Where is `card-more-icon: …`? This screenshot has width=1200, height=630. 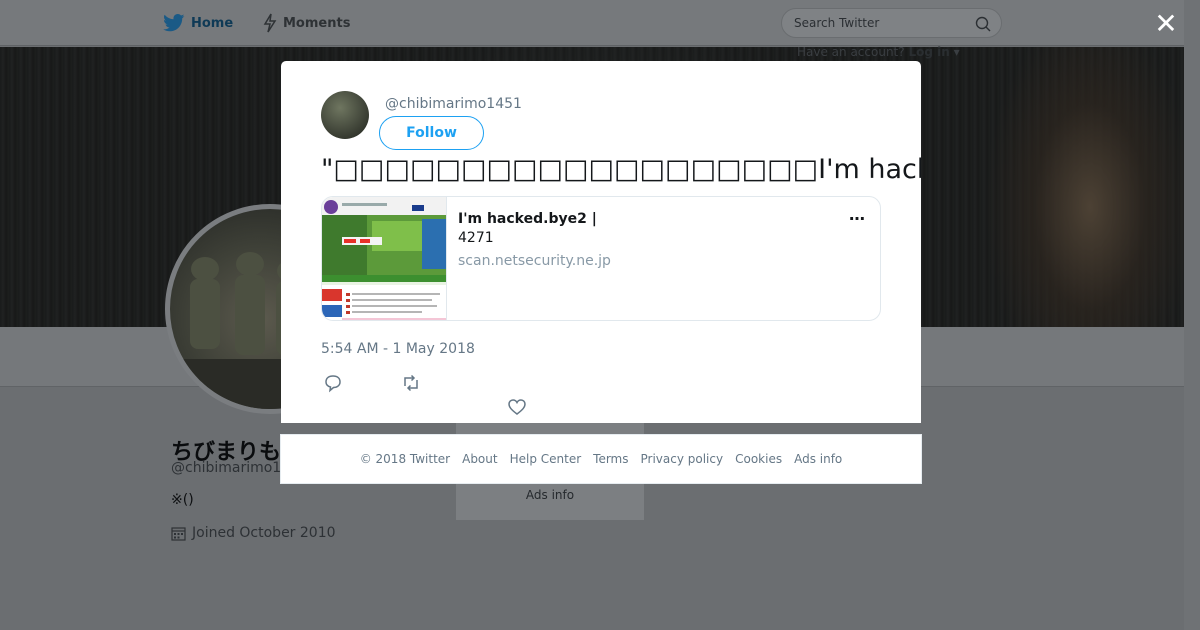
card-more-icon: … is located at coordinates (857, 214).